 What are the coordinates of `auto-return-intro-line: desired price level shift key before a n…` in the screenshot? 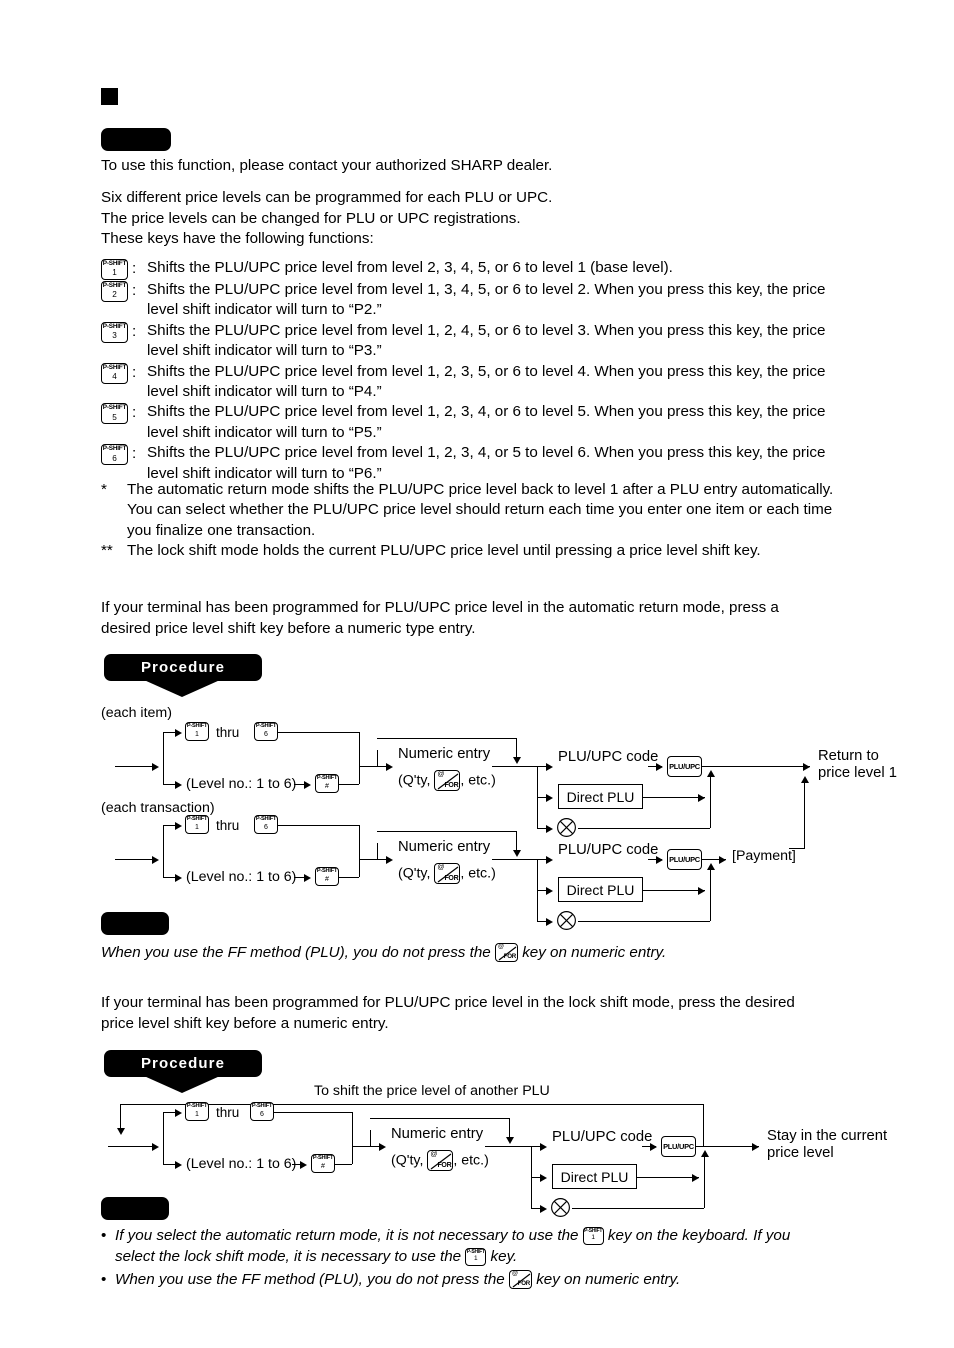 It's located at (288, 628).